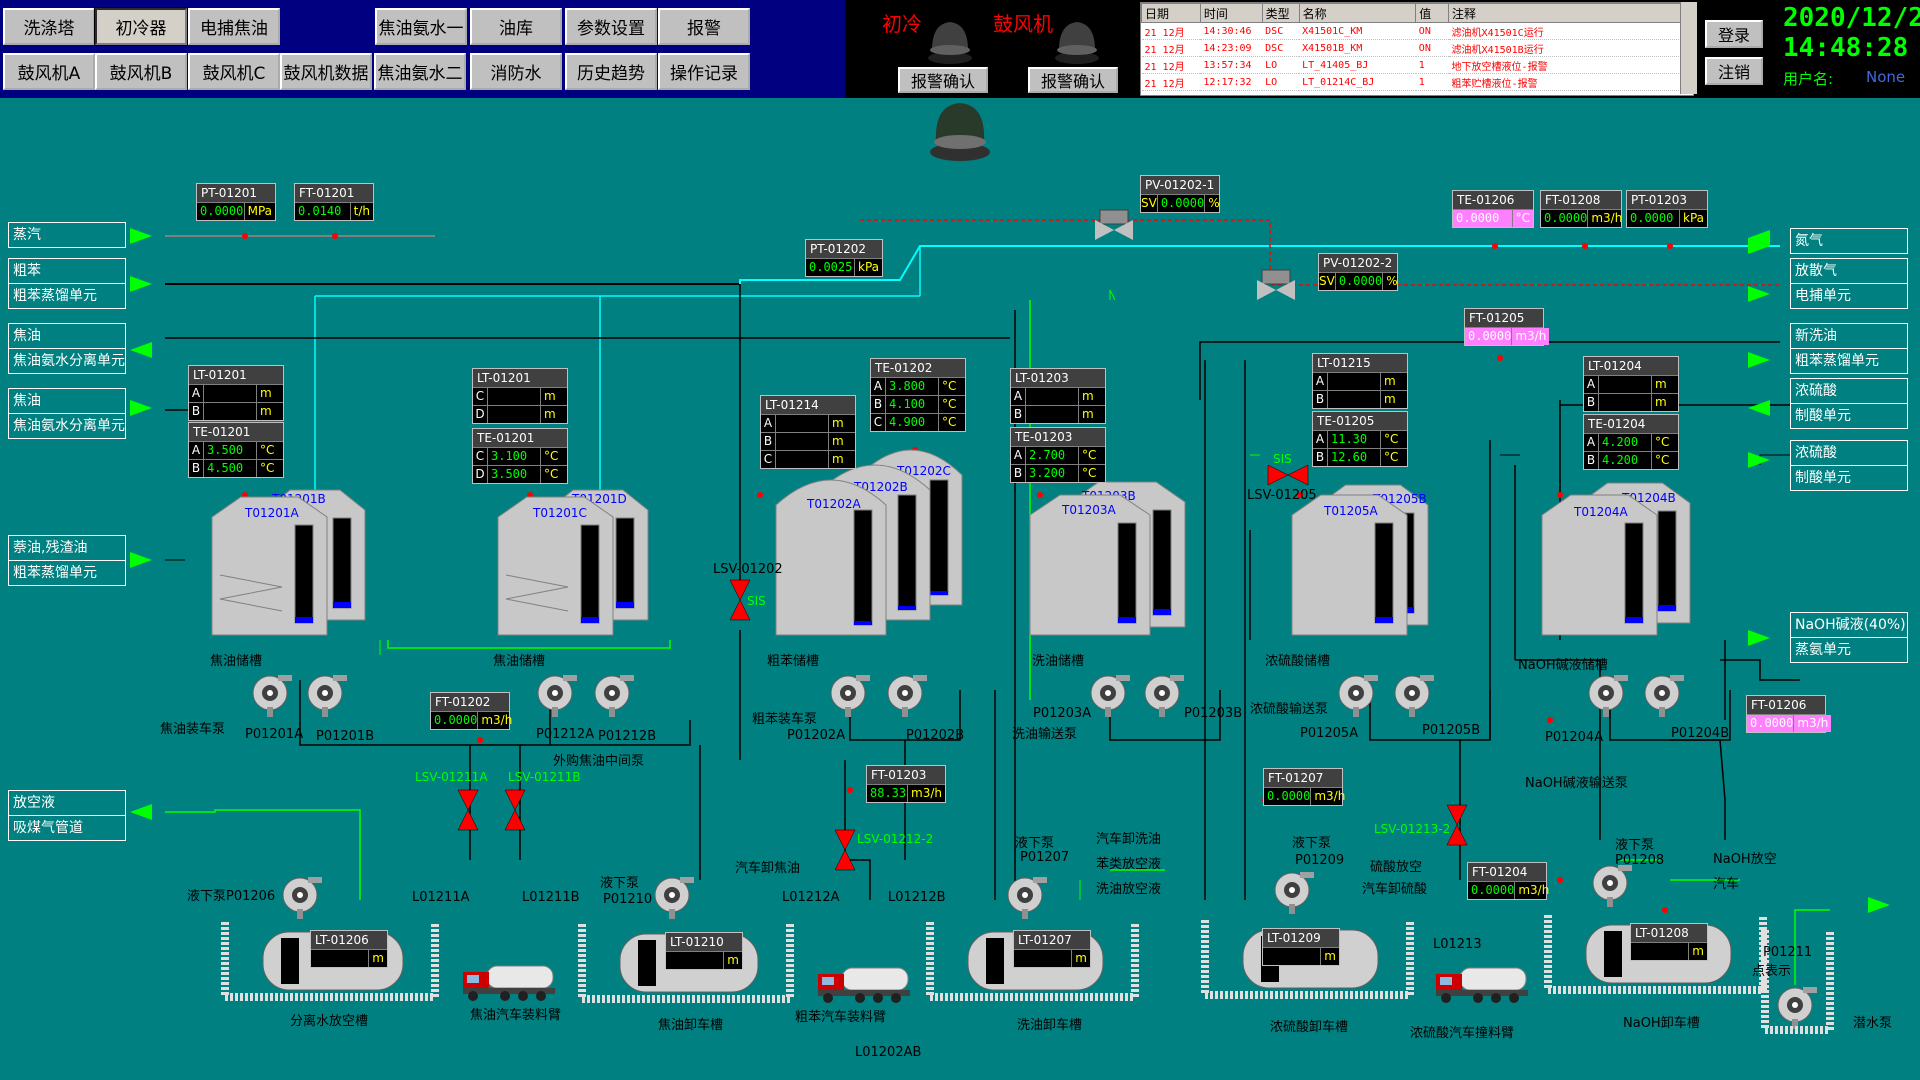 The height and width of the screenshot is (1080, 1920). I want to click on tag-pt01202: PT-01202 0.0025 kPa, so click(844, 258).